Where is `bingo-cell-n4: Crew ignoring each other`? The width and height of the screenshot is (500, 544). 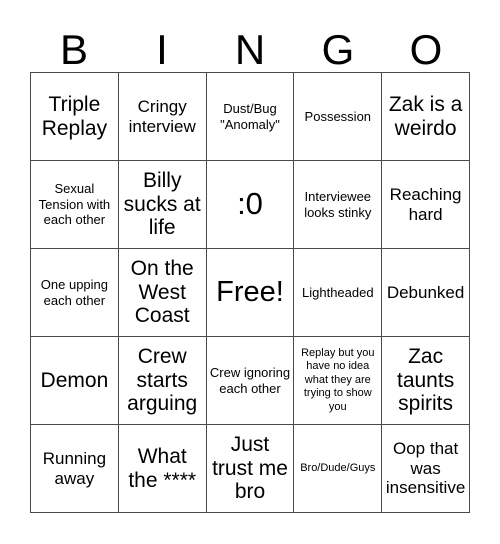 bingo-cell-n4: Crew ignoring each other is located at coordinates (250, 381).